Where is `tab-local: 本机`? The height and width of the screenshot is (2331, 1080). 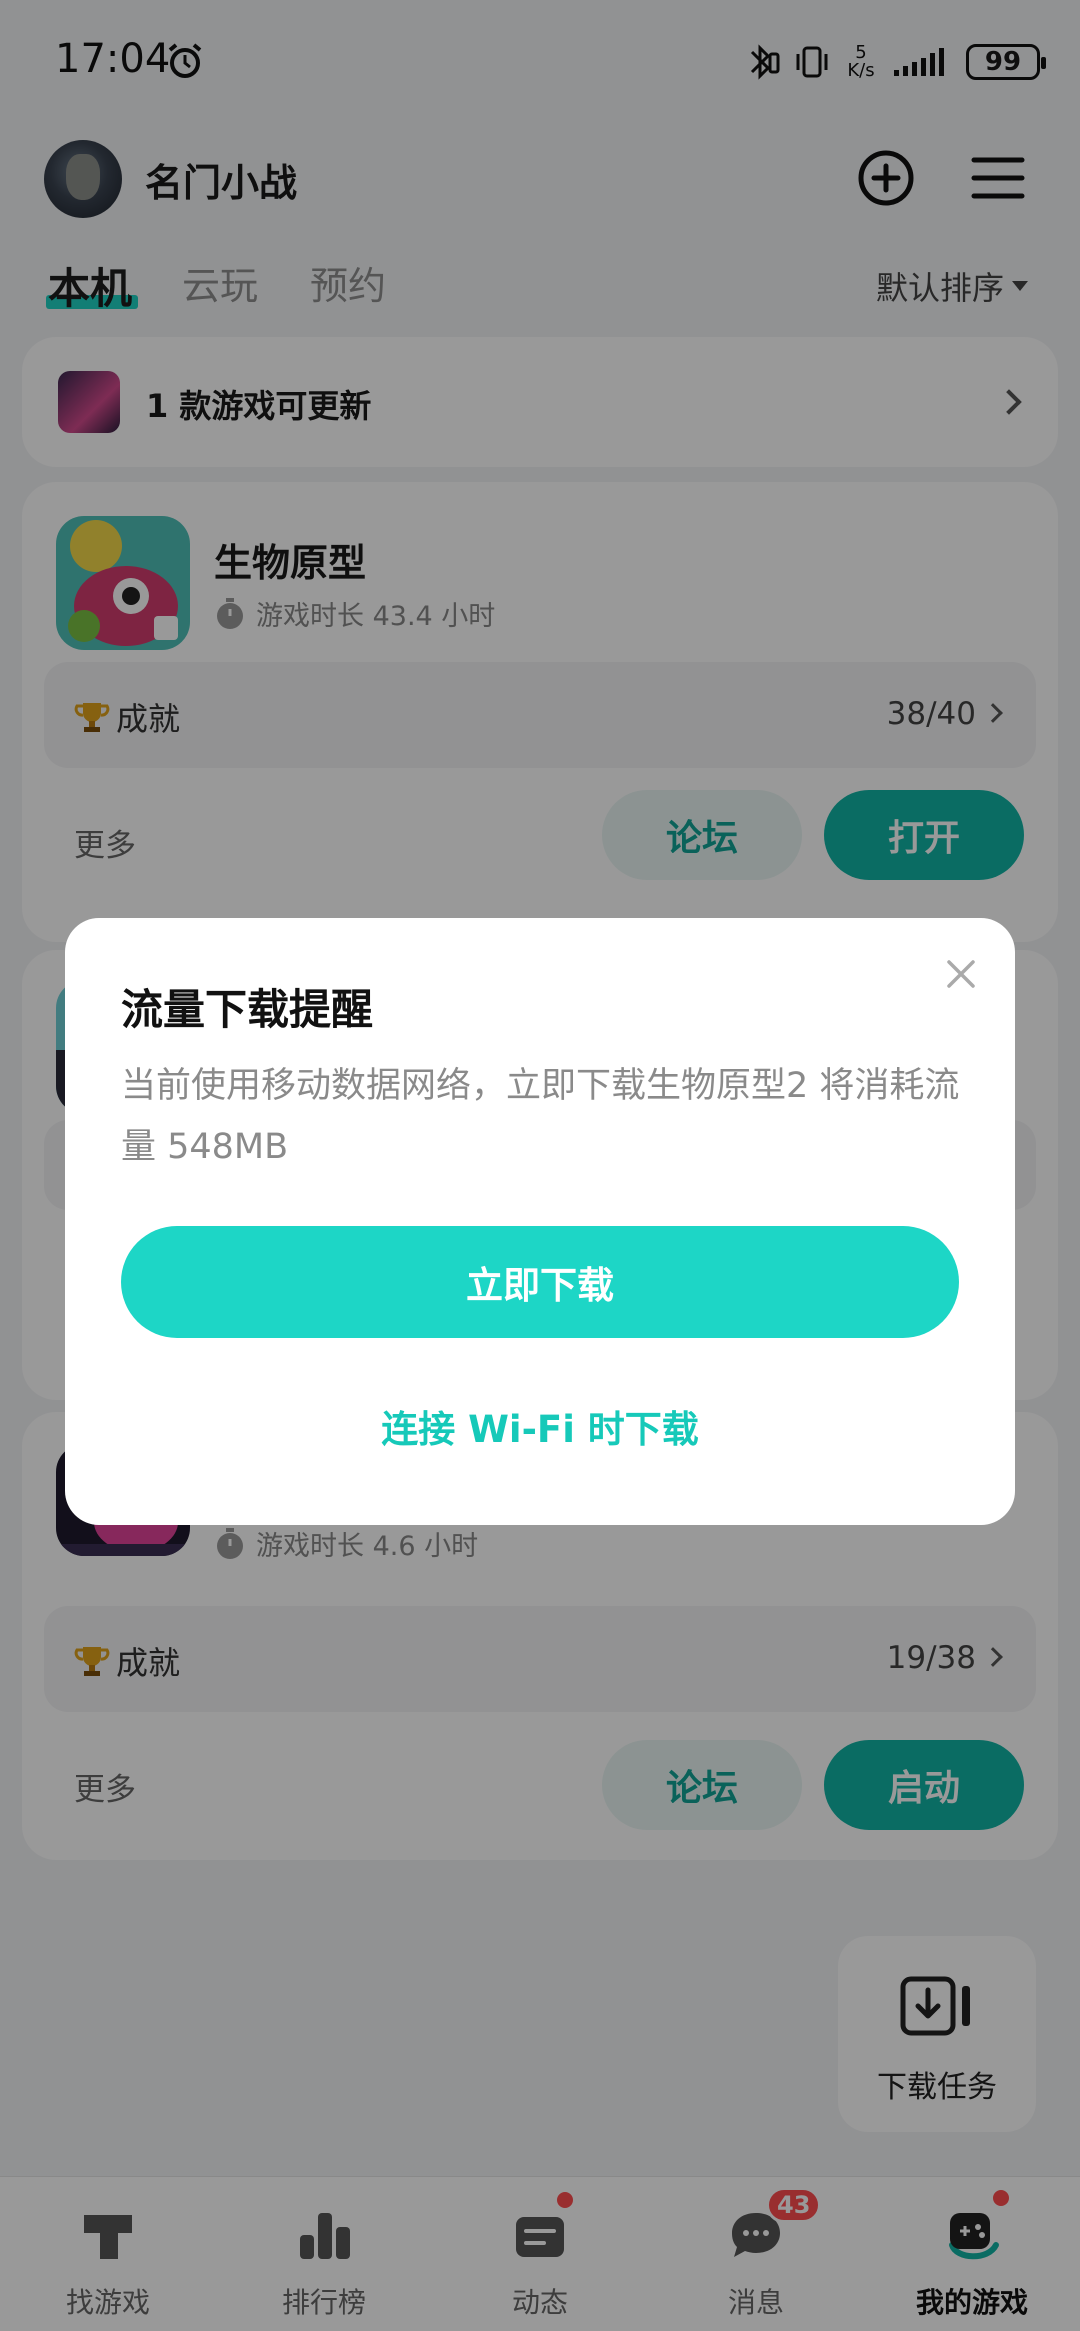 tab-local: 本机 is located at coordinates (90, 285).